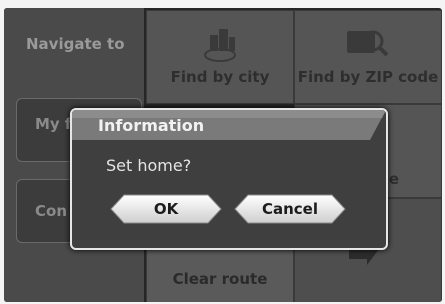 The image size is (445, 304). Describe the element at coordinates (51, 211) in the screenshot. I see `contacts-label: Con` at that location.